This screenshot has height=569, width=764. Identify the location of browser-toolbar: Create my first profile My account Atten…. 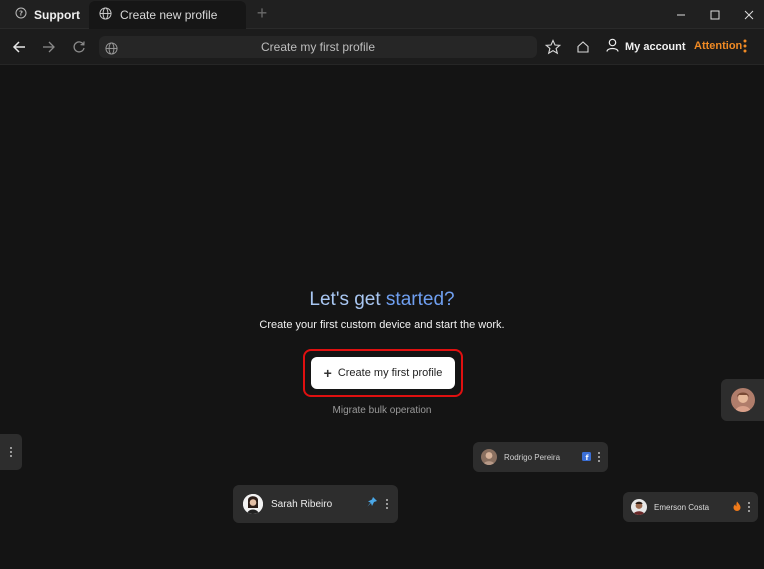
(382, 47).